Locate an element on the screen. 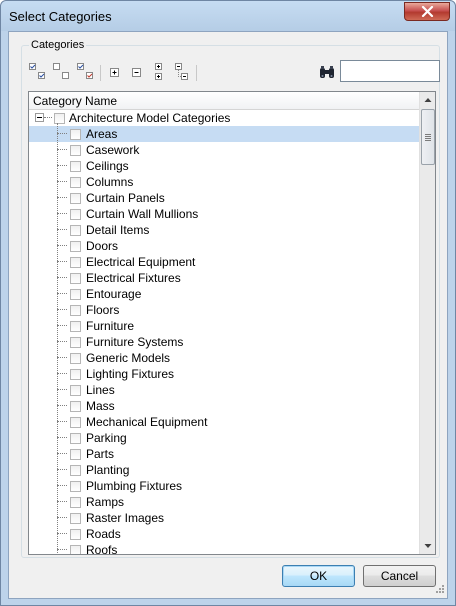 This screenshot has width=456, height=606. tree-item: Roads is located at coordinates (224, 534).